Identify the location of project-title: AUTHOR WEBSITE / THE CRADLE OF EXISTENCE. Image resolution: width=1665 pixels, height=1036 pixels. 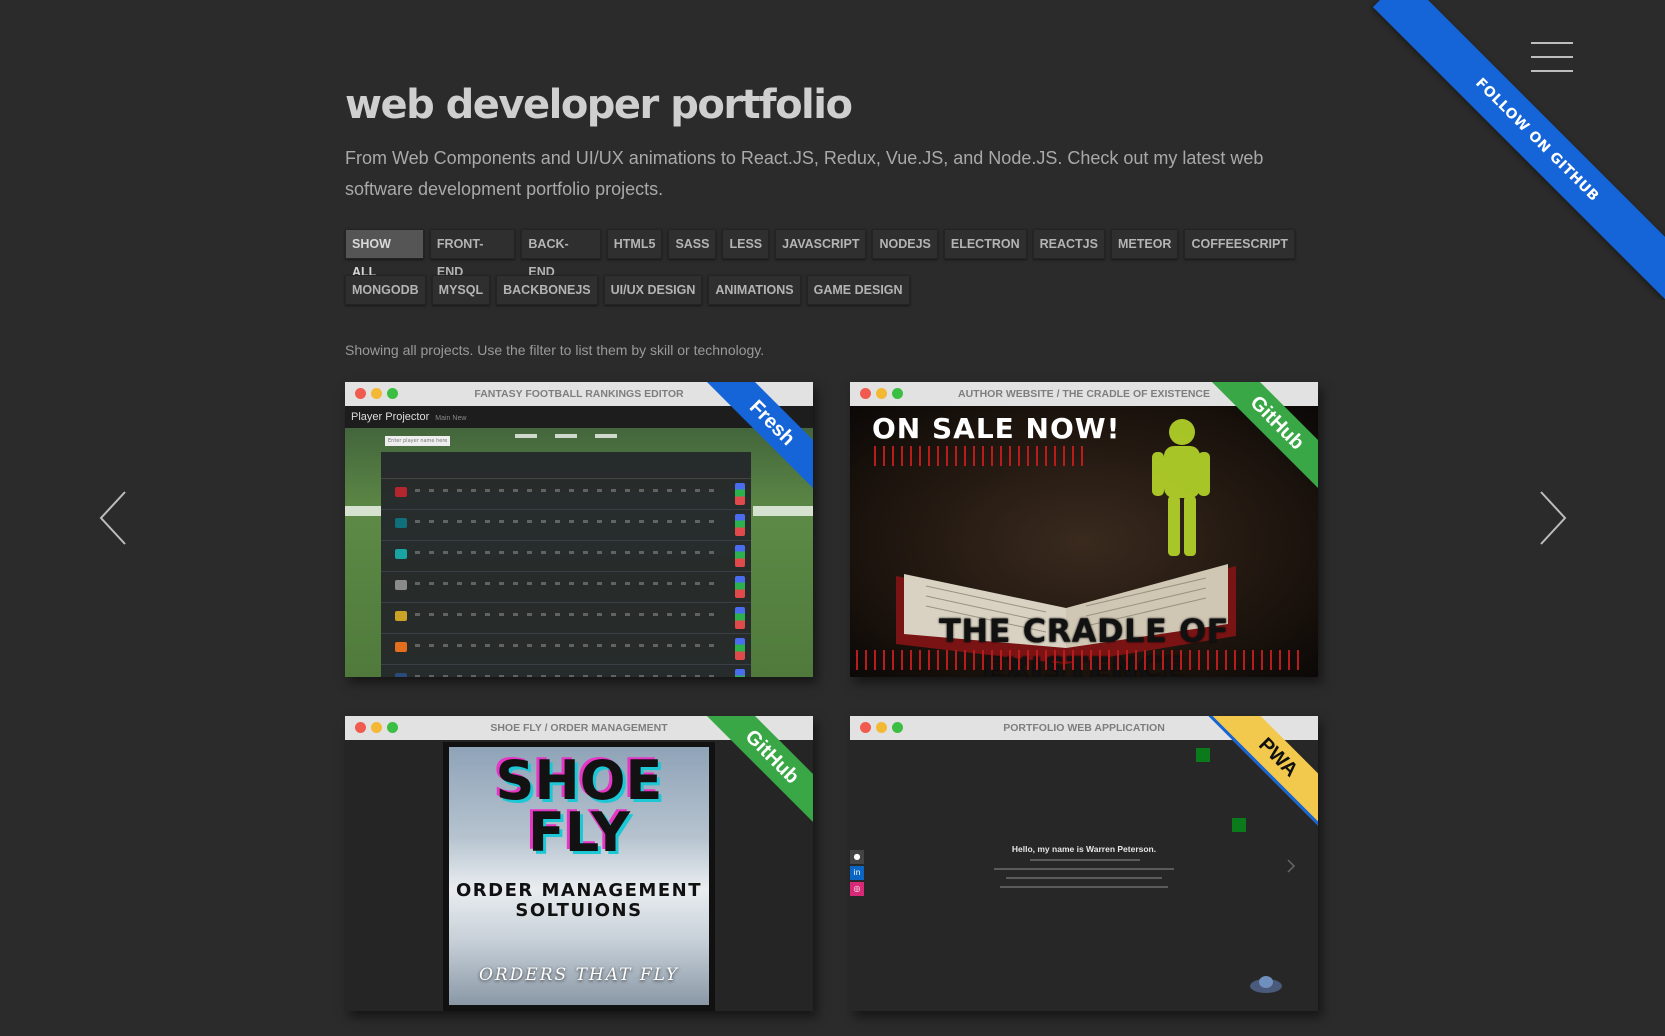
(1083, 394).